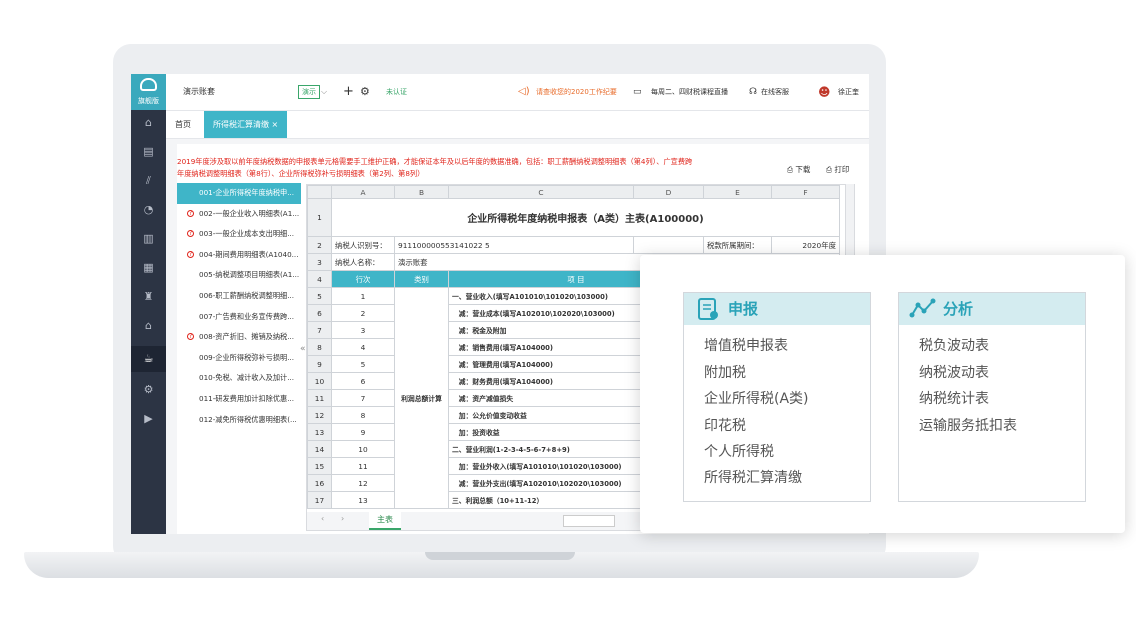 The height and width of the screenshot is (634, 1136). What do you see at coordinates (837, 169) in the screenshot?
I see `print-button: ⎙ 打印` at bounding box center [837, 169].